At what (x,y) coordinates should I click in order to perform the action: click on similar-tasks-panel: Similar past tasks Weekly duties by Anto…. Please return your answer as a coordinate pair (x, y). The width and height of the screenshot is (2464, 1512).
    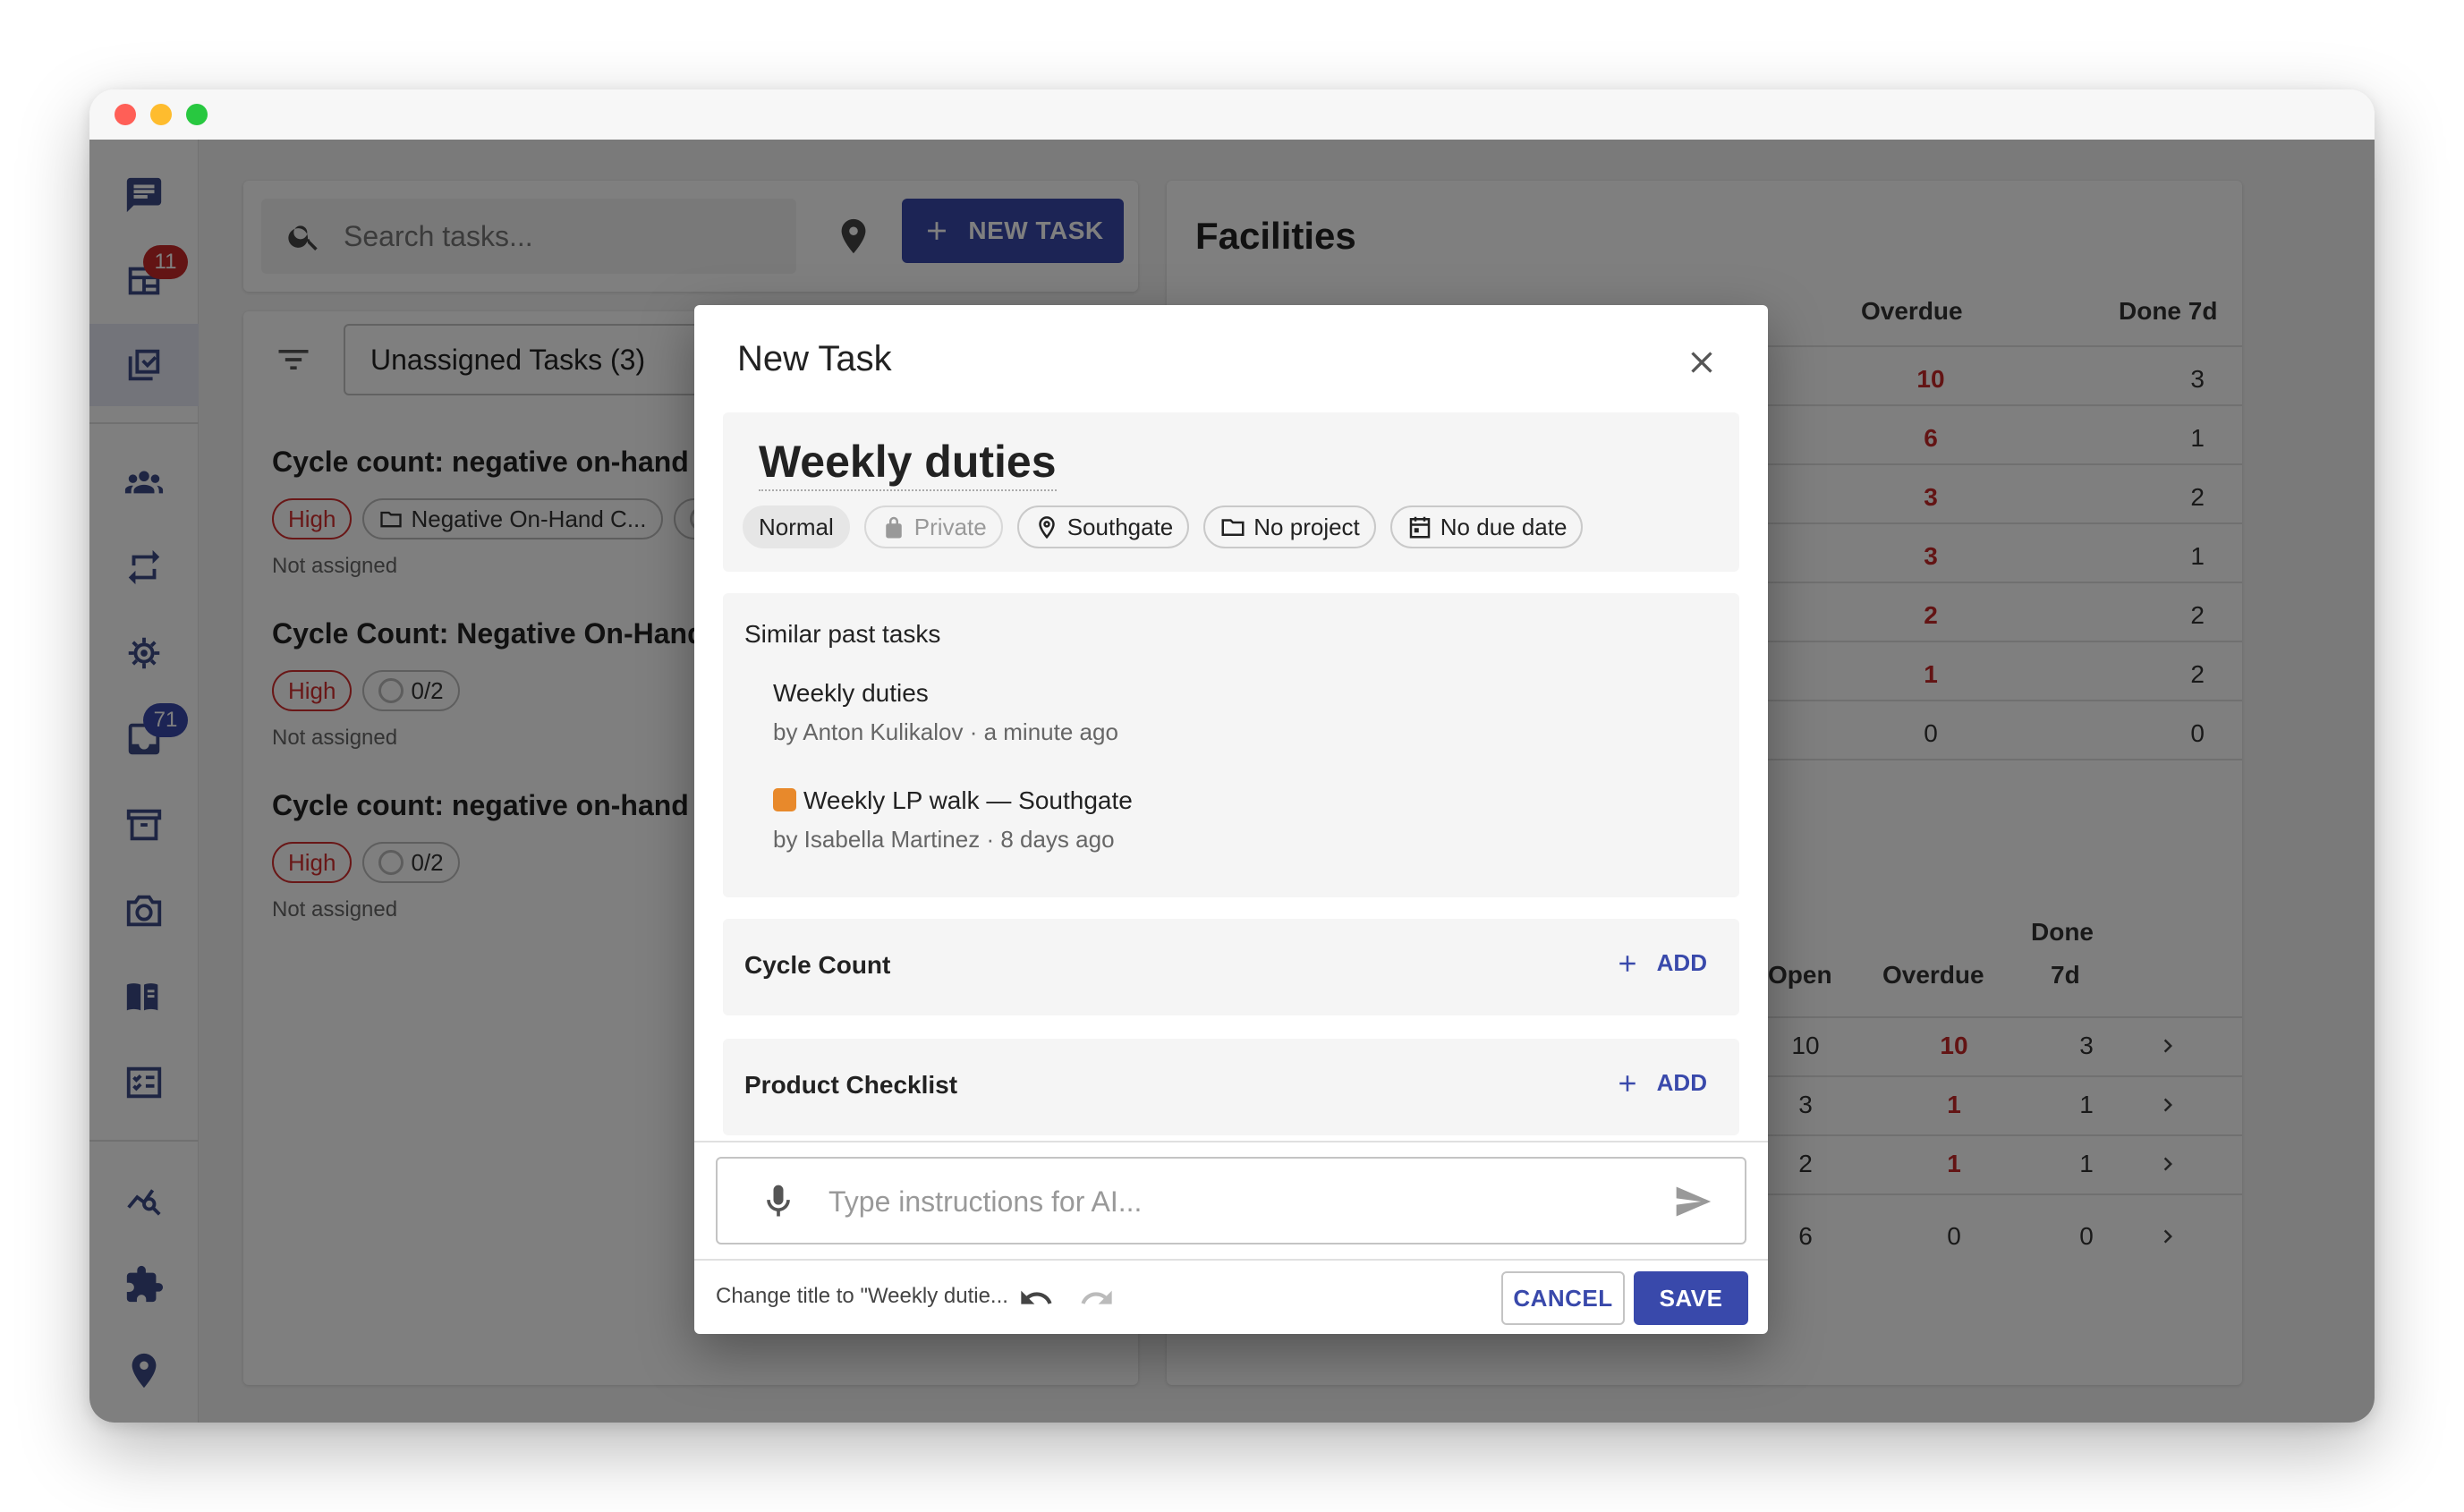
    Looking at the image, I should click on (1231, 745).